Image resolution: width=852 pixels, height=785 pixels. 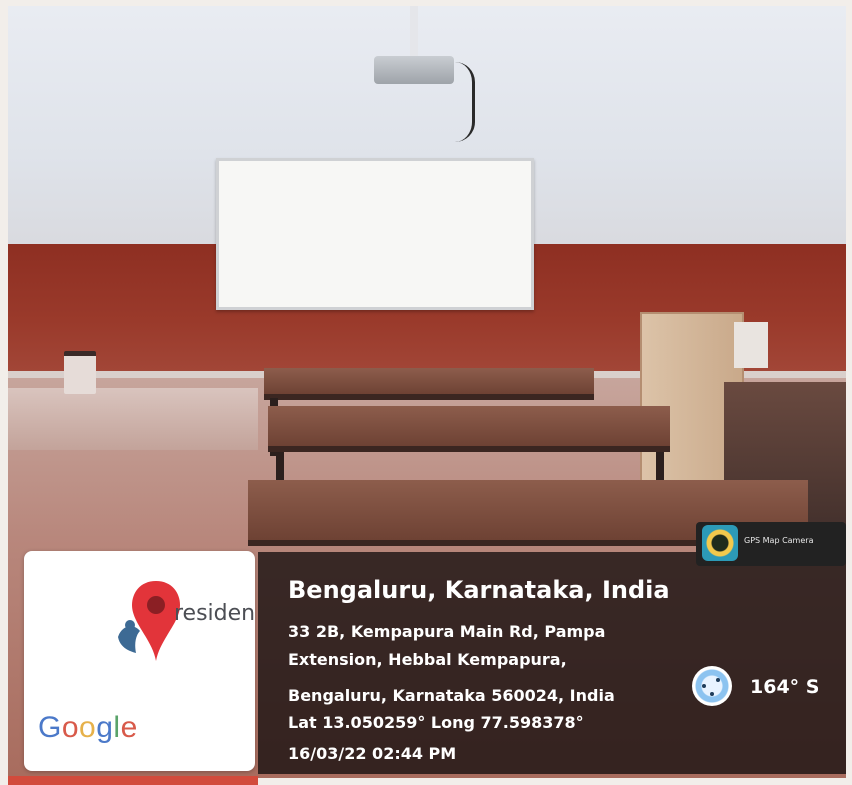 What do you see at coordinates (712, 686) in the screenshot?
I see `compass-icon` at bounding box center [712, 686].